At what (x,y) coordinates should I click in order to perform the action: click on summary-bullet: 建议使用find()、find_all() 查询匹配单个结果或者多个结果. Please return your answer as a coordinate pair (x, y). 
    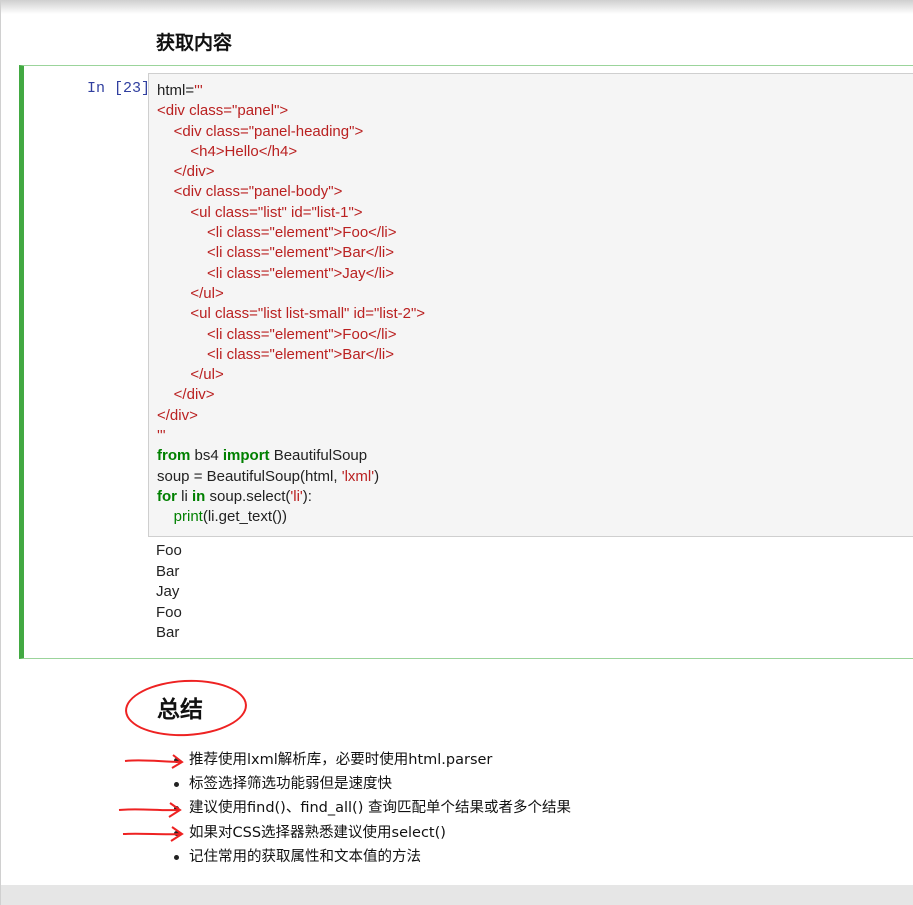
    Looking at the image, I should click on (372, 808).